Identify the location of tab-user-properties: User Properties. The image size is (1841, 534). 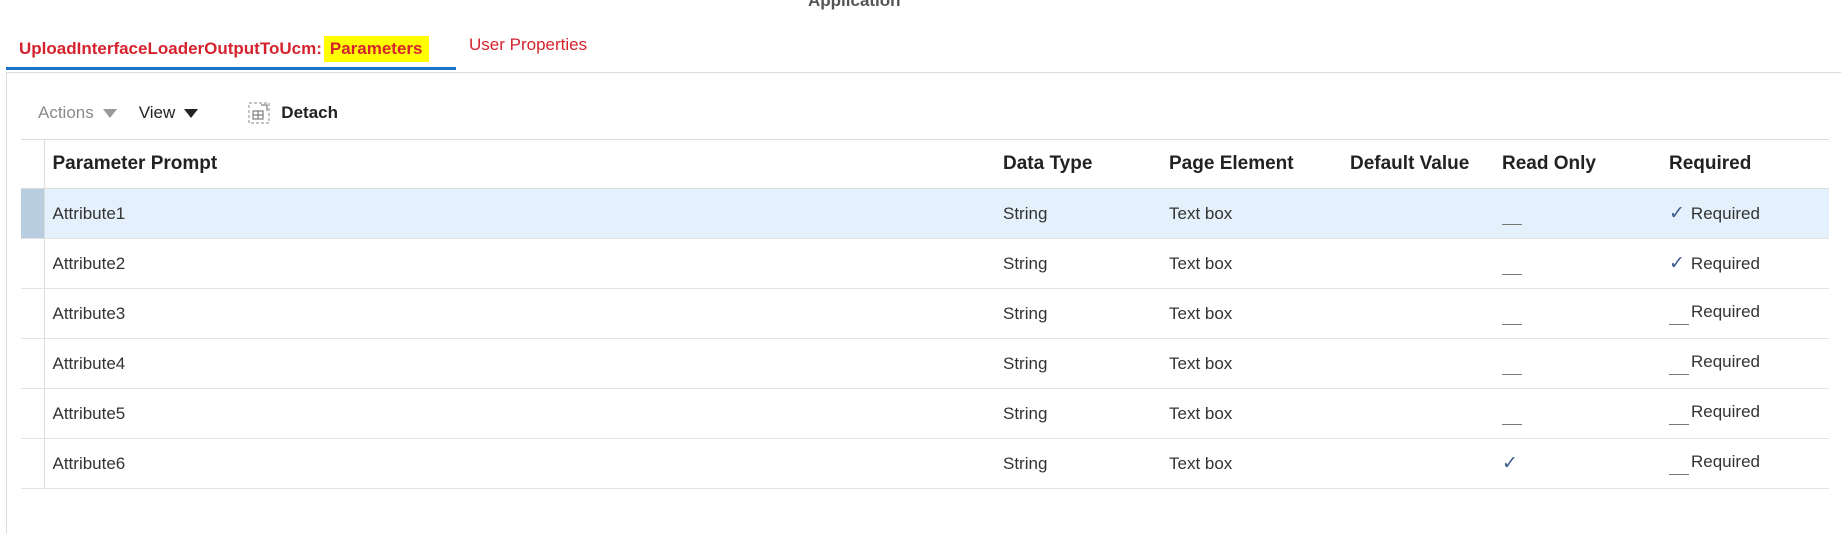
(528, 45).